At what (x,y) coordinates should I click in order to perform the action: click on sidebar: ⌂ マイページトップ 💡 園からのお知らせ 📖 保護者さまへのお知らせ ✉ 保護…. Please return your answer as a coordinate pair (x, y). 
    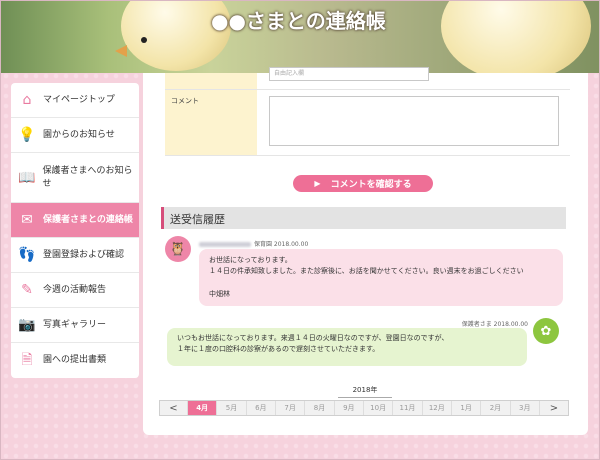
    Looking at the image, I should click on (75, 230).